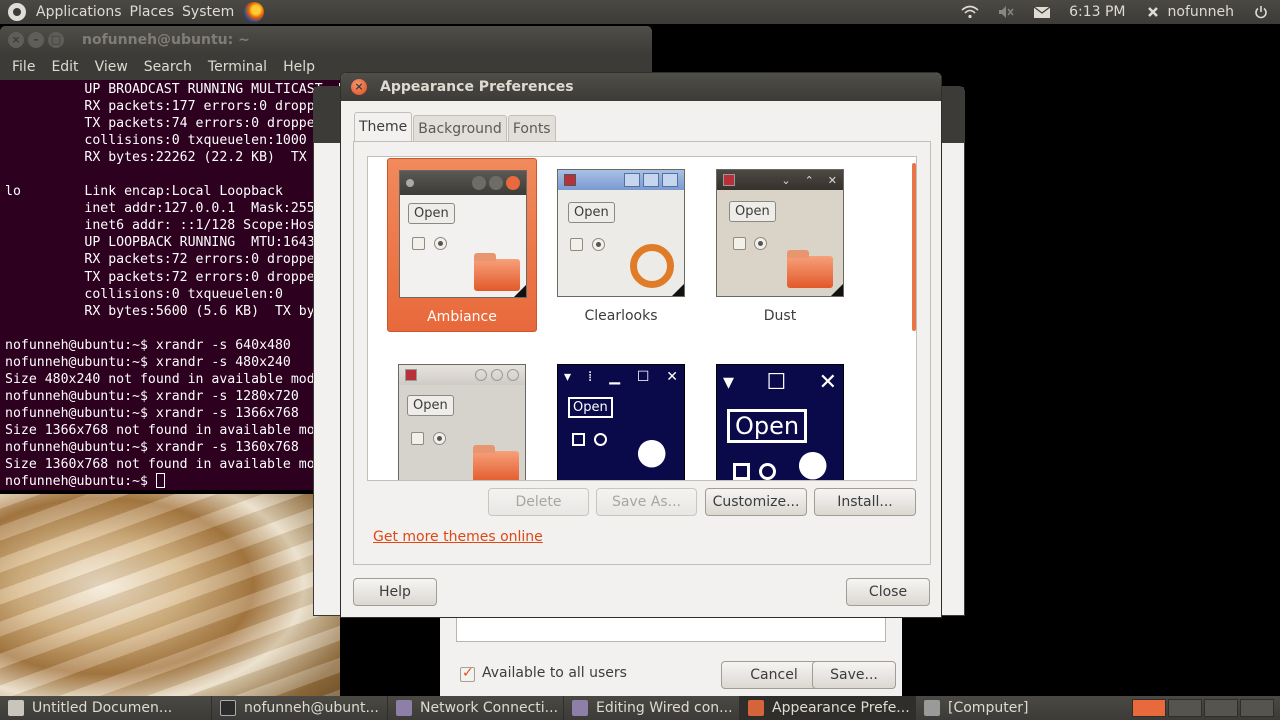 Image resolution: width=1280 pixels, height=720 pixels. I want to click on minimize-icon, so click(481, 375).